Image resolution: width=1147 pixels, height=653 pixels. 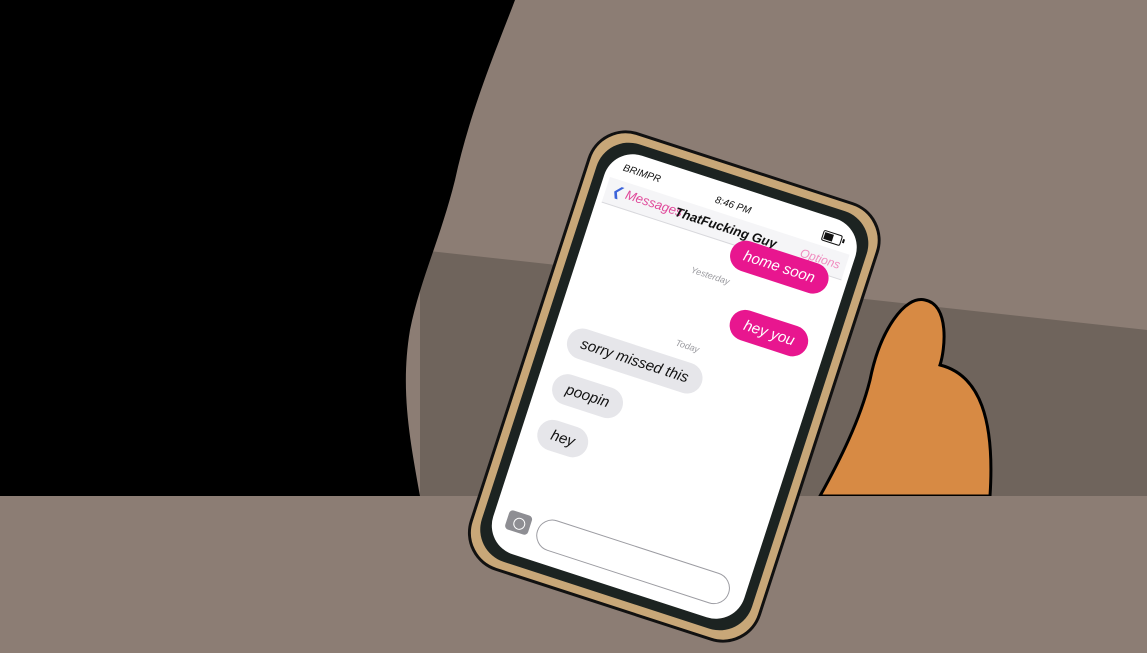 What do you see at coordinates (588, 396) in the screenshot?
I see `message-bubble-incoming: poopin` at bounding box center [588, 396].